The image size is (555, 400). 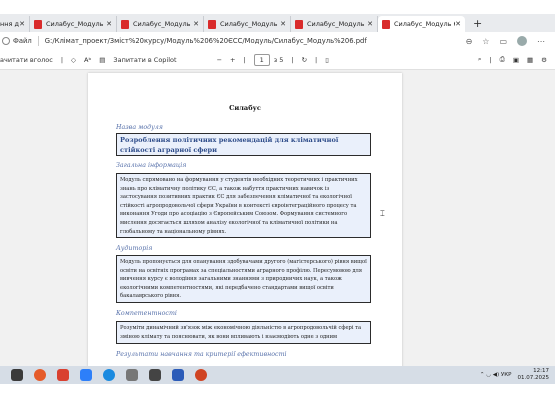 I want to click on cursor-icon: ⌶, so click(x=382, y=213).